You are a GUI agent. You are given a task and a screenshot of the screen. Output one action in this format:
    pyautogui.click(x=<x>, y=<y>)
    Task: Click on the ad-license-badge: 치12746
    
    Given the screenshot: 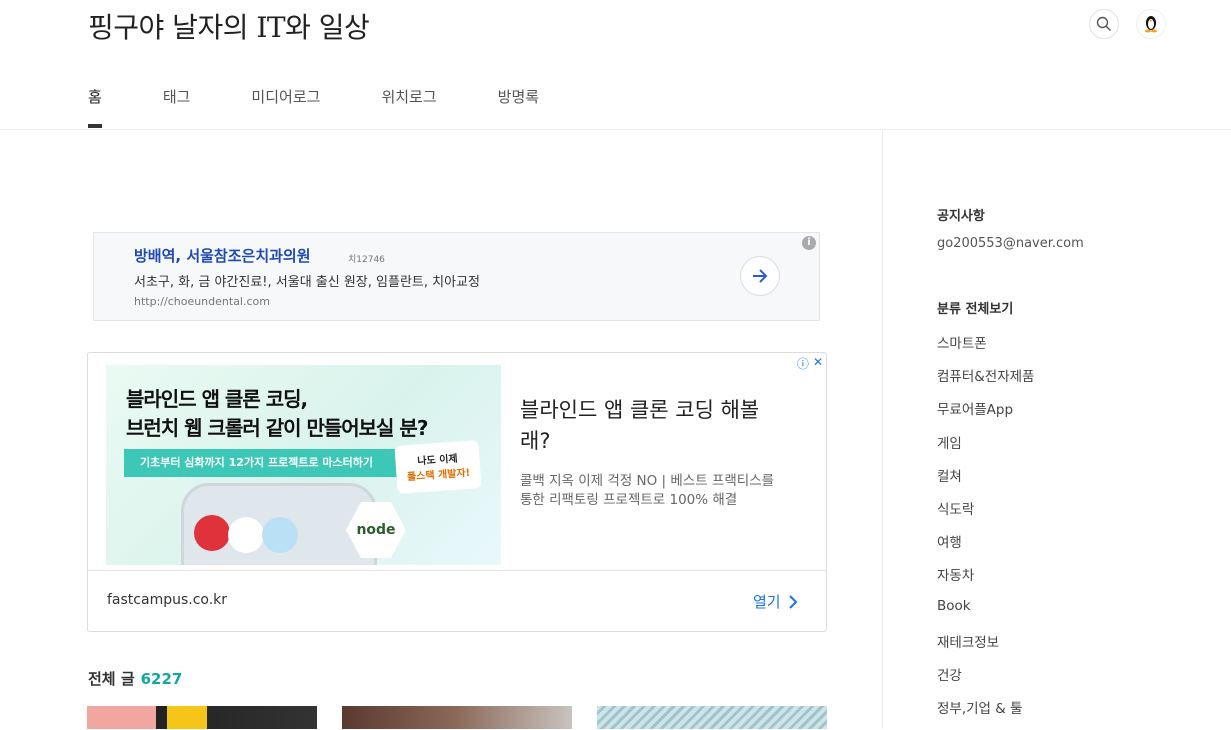 What is the action you would take?
    pyautogui.click(x=366, y=260)
    